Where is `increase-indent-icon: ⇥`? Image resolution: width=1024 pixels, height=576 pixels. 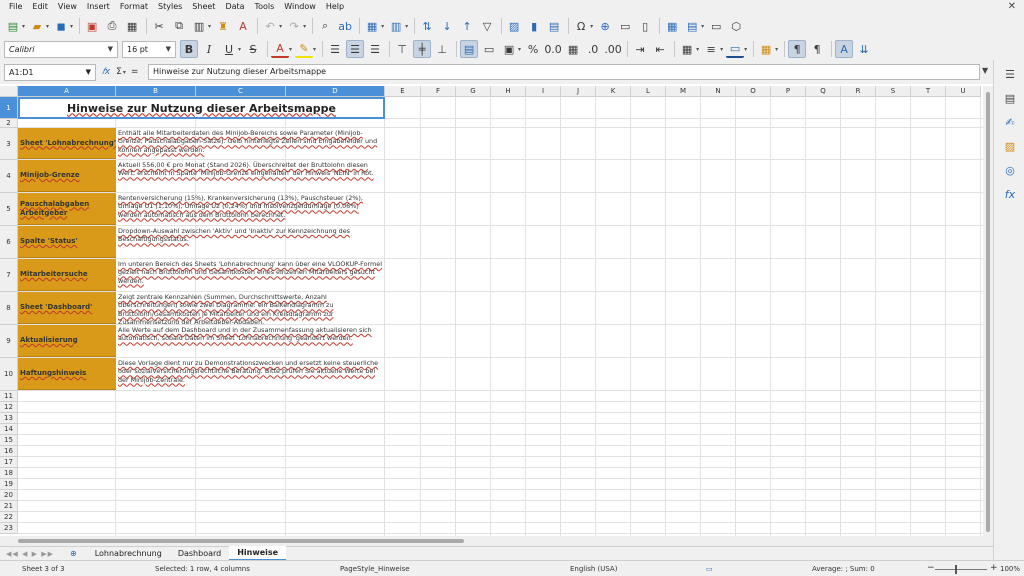 increase-indent-icon: ⇥ is located at coordinates (640, 49).